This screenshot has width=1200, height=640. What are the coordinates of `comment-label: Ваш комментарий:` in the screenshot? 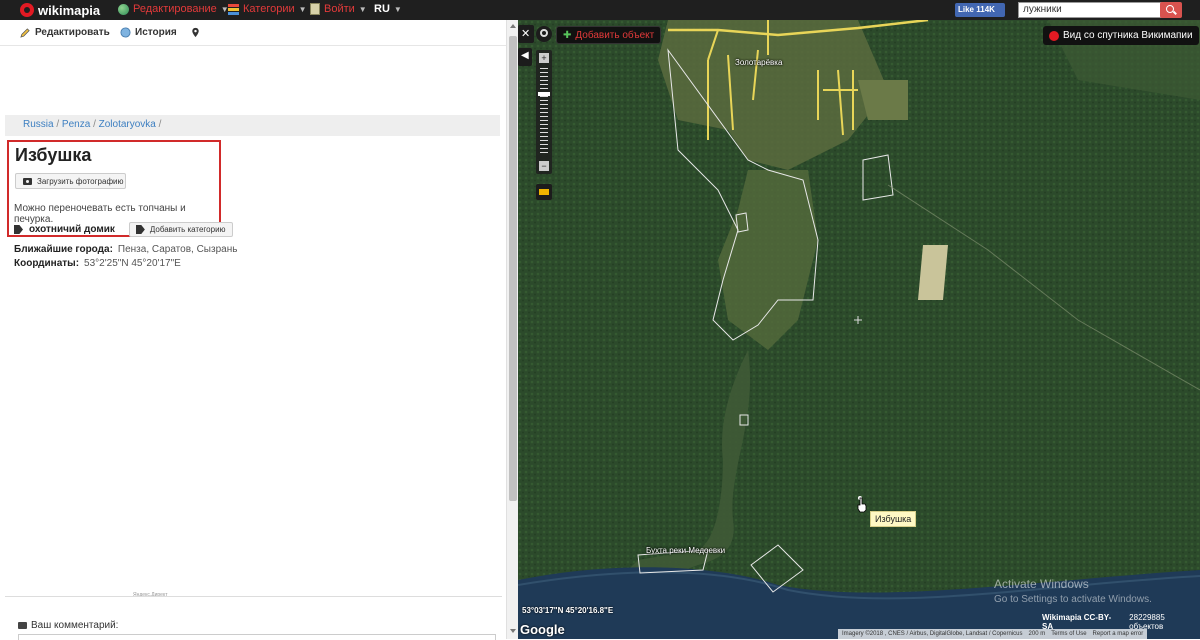 It's located at (75, 625).